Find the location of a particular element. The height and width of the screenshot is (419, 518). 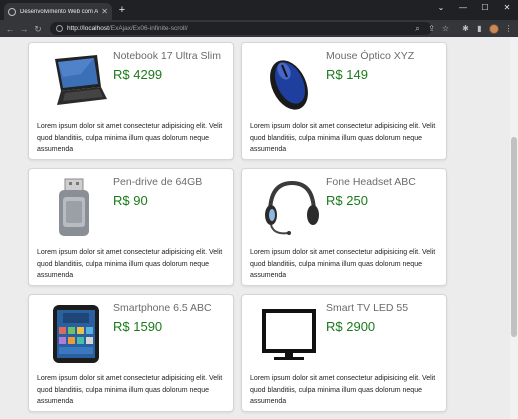

back-button: ← is located at coordinates (10, 29).